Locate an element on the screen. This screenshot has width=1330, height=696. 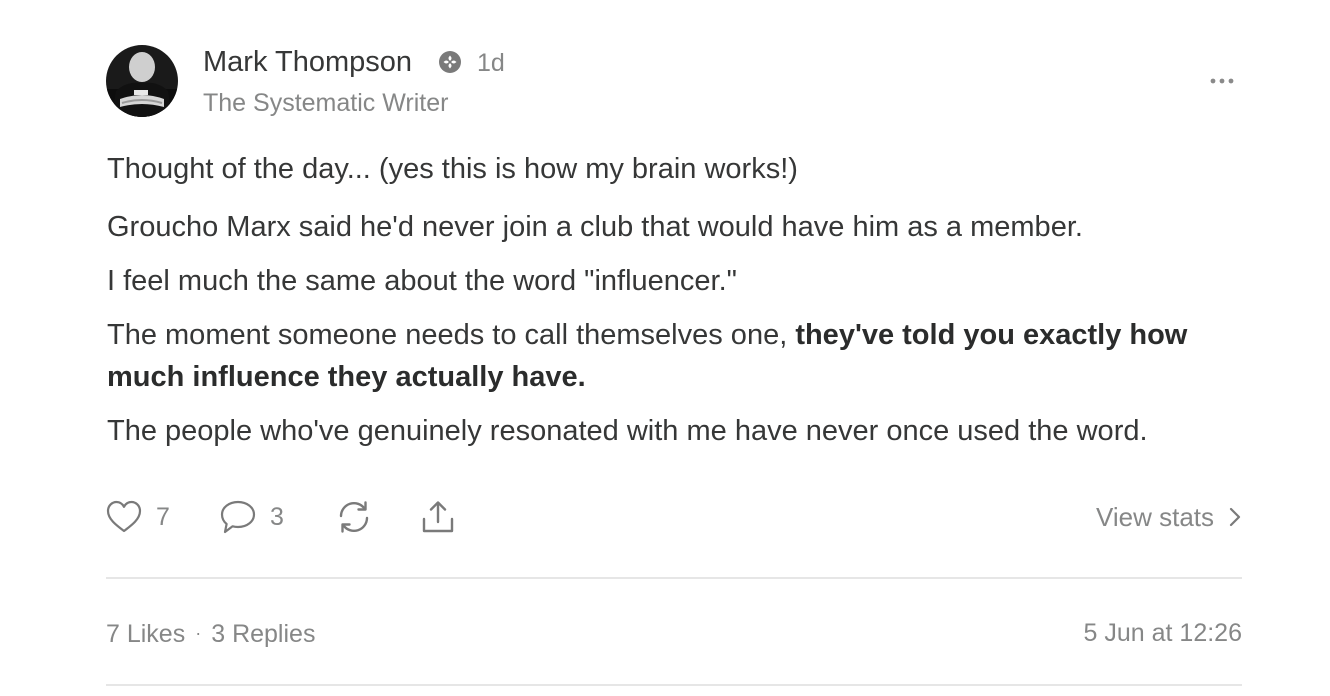
more-icon is located at coordinates (1222, 81).